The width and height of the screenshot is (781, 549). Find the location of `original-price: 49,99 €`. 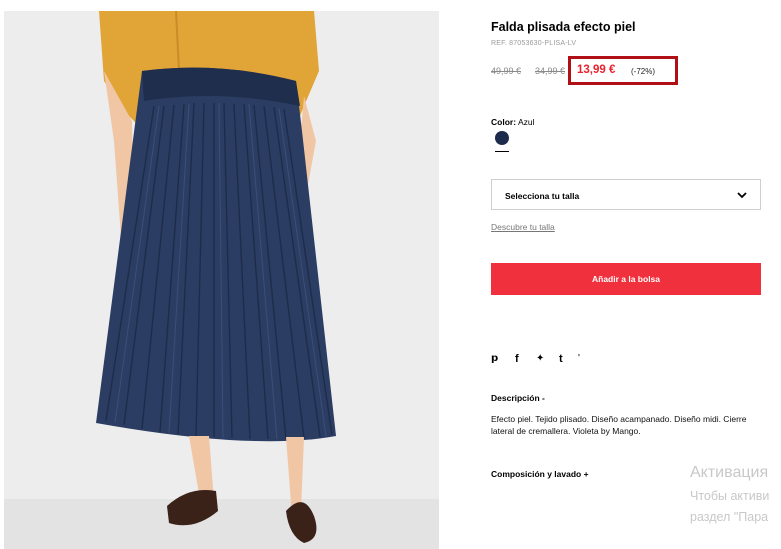

original-price: 49,99 € is located at coordinates (506, 71).